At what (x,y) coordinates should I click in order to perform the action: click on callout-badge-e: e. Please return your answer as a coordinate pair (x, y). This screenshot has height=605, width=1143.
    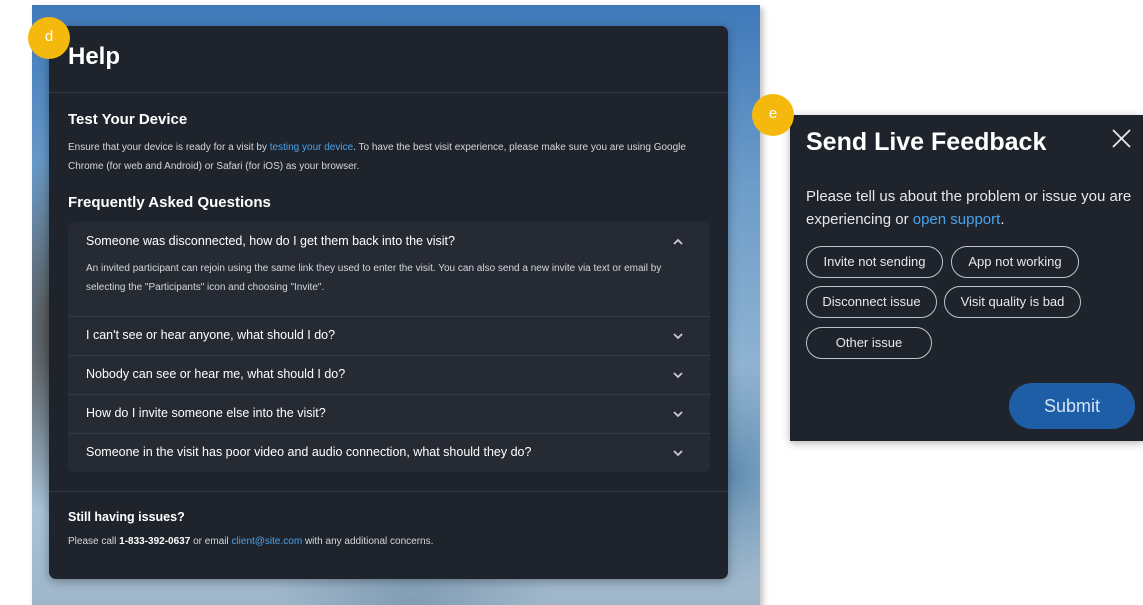
    Looking at the image, I should click on (773, 115).